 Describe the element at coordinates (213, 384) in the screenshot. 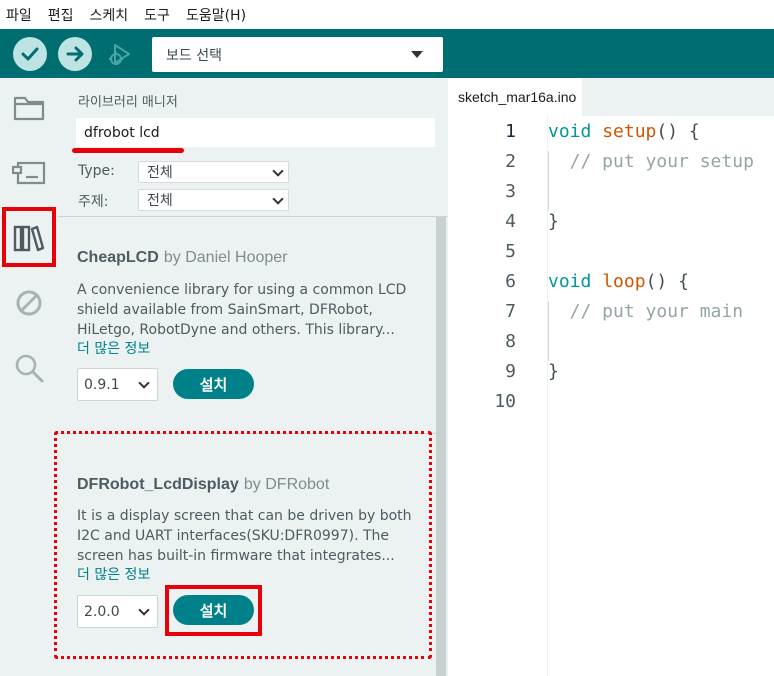

I see `install-button: 설치` at that location.